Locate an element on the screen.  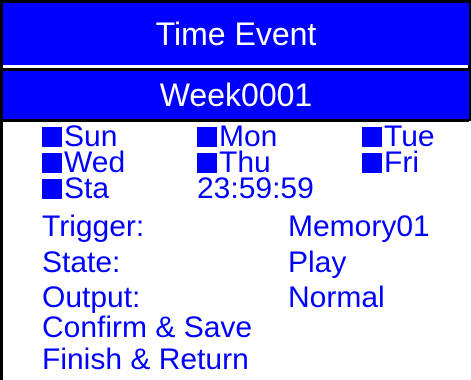
time-field: 23:59:59 is located at coordinates (255, 189).